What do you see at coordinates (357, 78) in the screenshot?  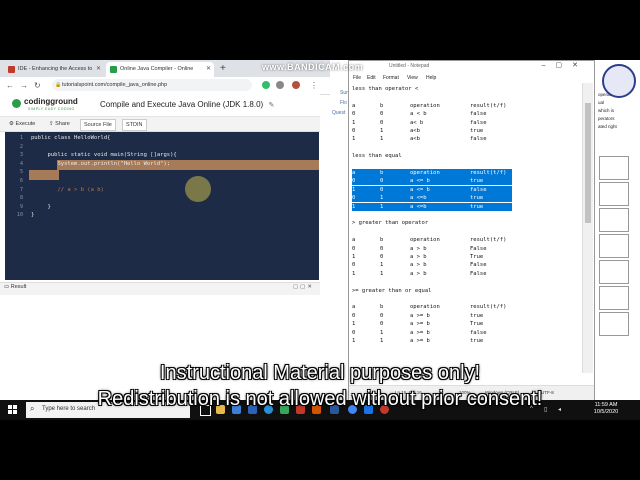 I see `menu-file: File` at bounding box center [357, 78].